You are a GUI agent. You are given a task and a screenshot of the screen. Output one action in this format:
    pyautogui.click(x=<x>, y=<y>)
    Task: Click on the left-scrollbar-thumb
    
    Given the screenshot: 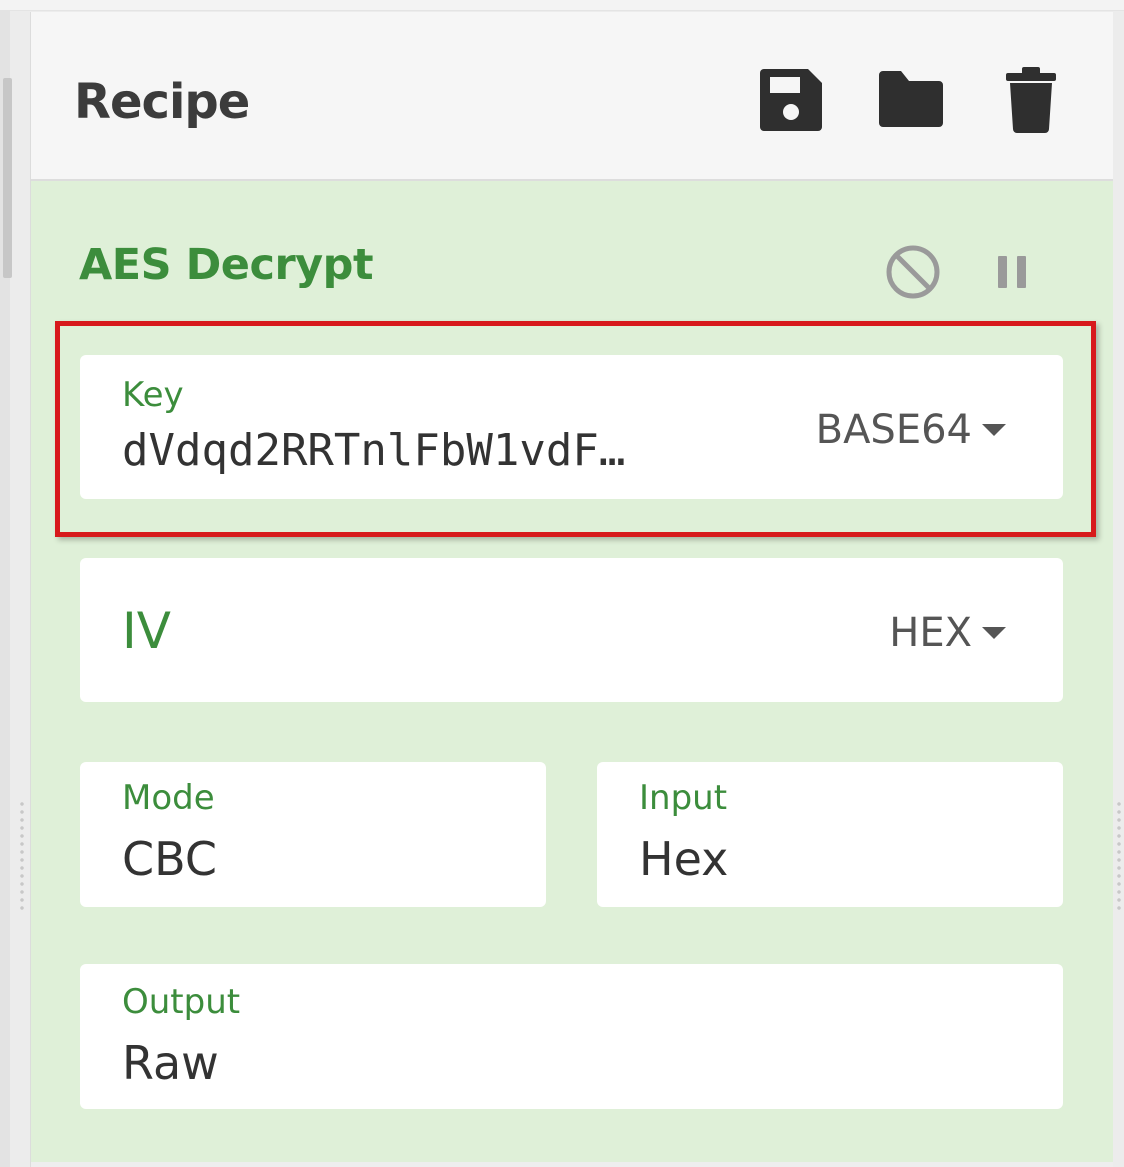 What is the action you would take?
    pyautogui.click(x=7, y=178)
    